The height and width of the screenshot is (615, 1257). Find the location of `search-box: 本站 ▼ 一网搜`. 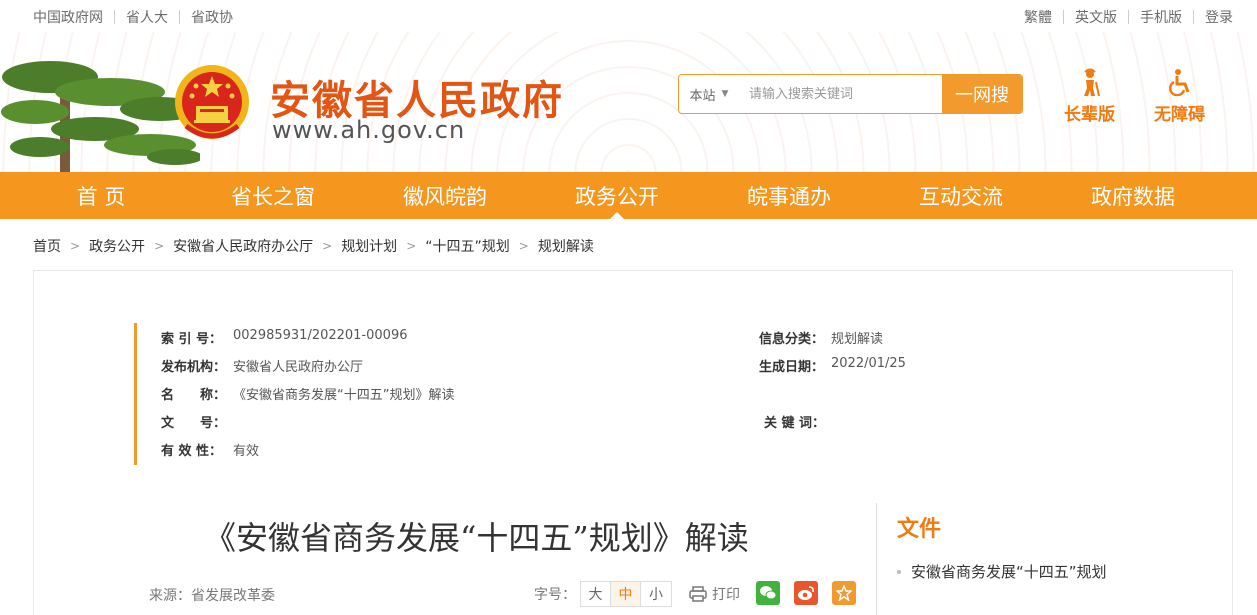

search-box: 本站 ▼ 一网搜 is located at coordinates (850, 94).